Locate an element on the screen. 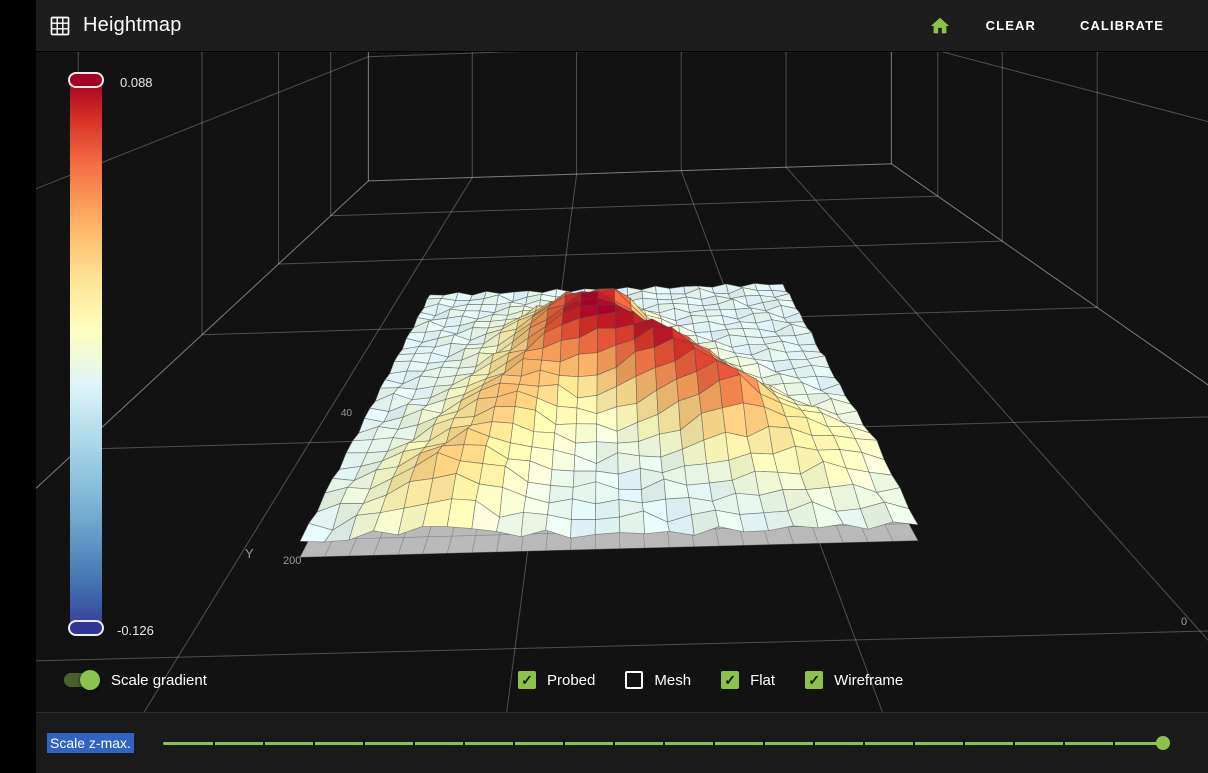 This screenshot has height=773, width=1208. header-actions: CLEAR CALIBRATE is located at coordinates (1051, 25).